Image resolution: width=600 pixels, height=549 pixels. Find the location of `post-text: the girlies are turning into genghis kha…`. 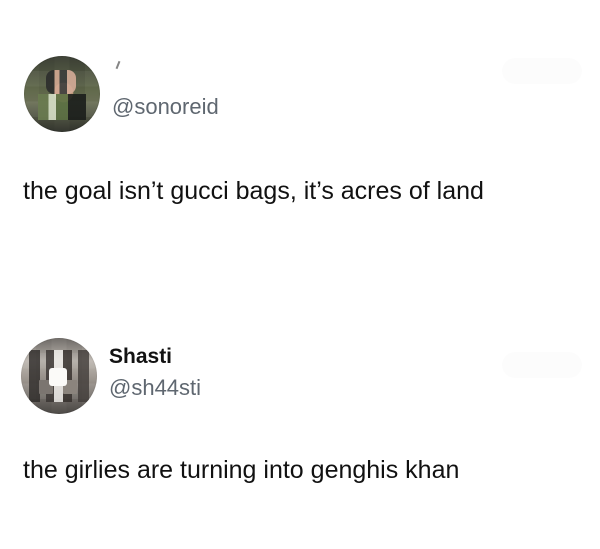

post-text: the girlies are turning into genghis kha… is located at coordinates (241, 470).